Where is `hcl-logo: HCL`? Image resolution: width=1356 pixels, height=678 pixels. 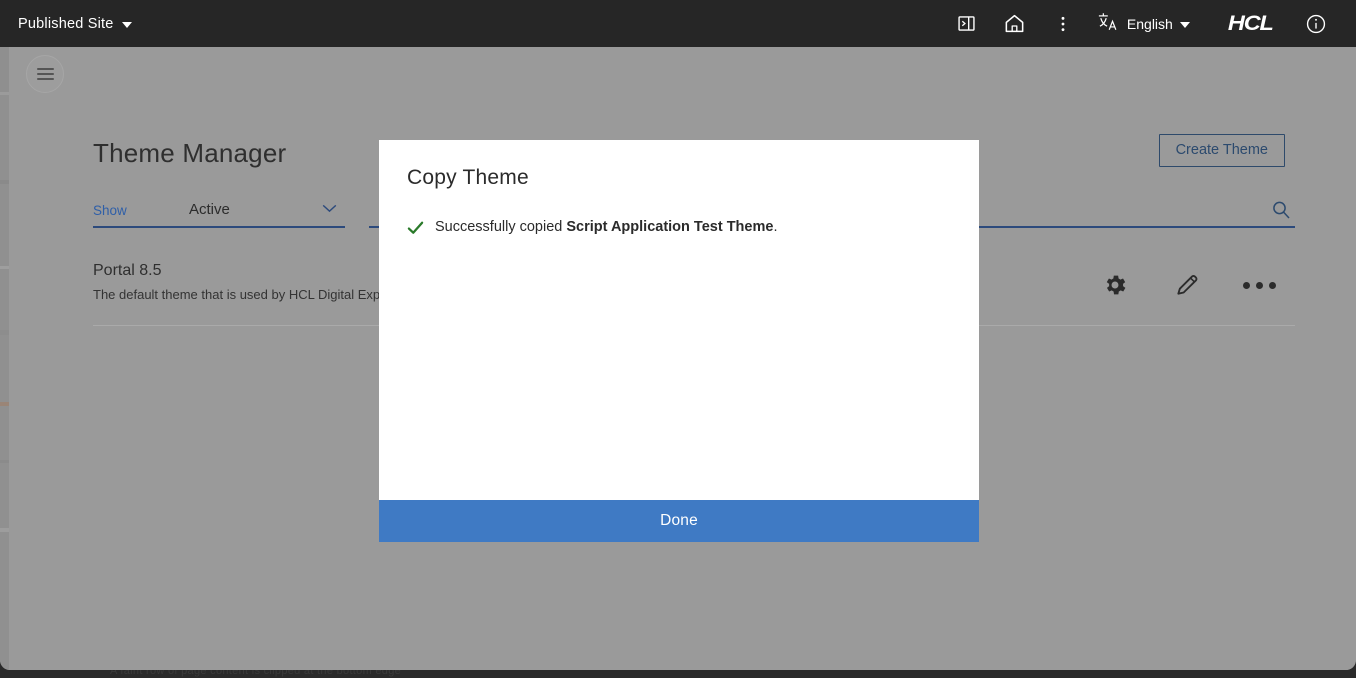
hcl-logo: HCL is located at coordinates (1250, 23).